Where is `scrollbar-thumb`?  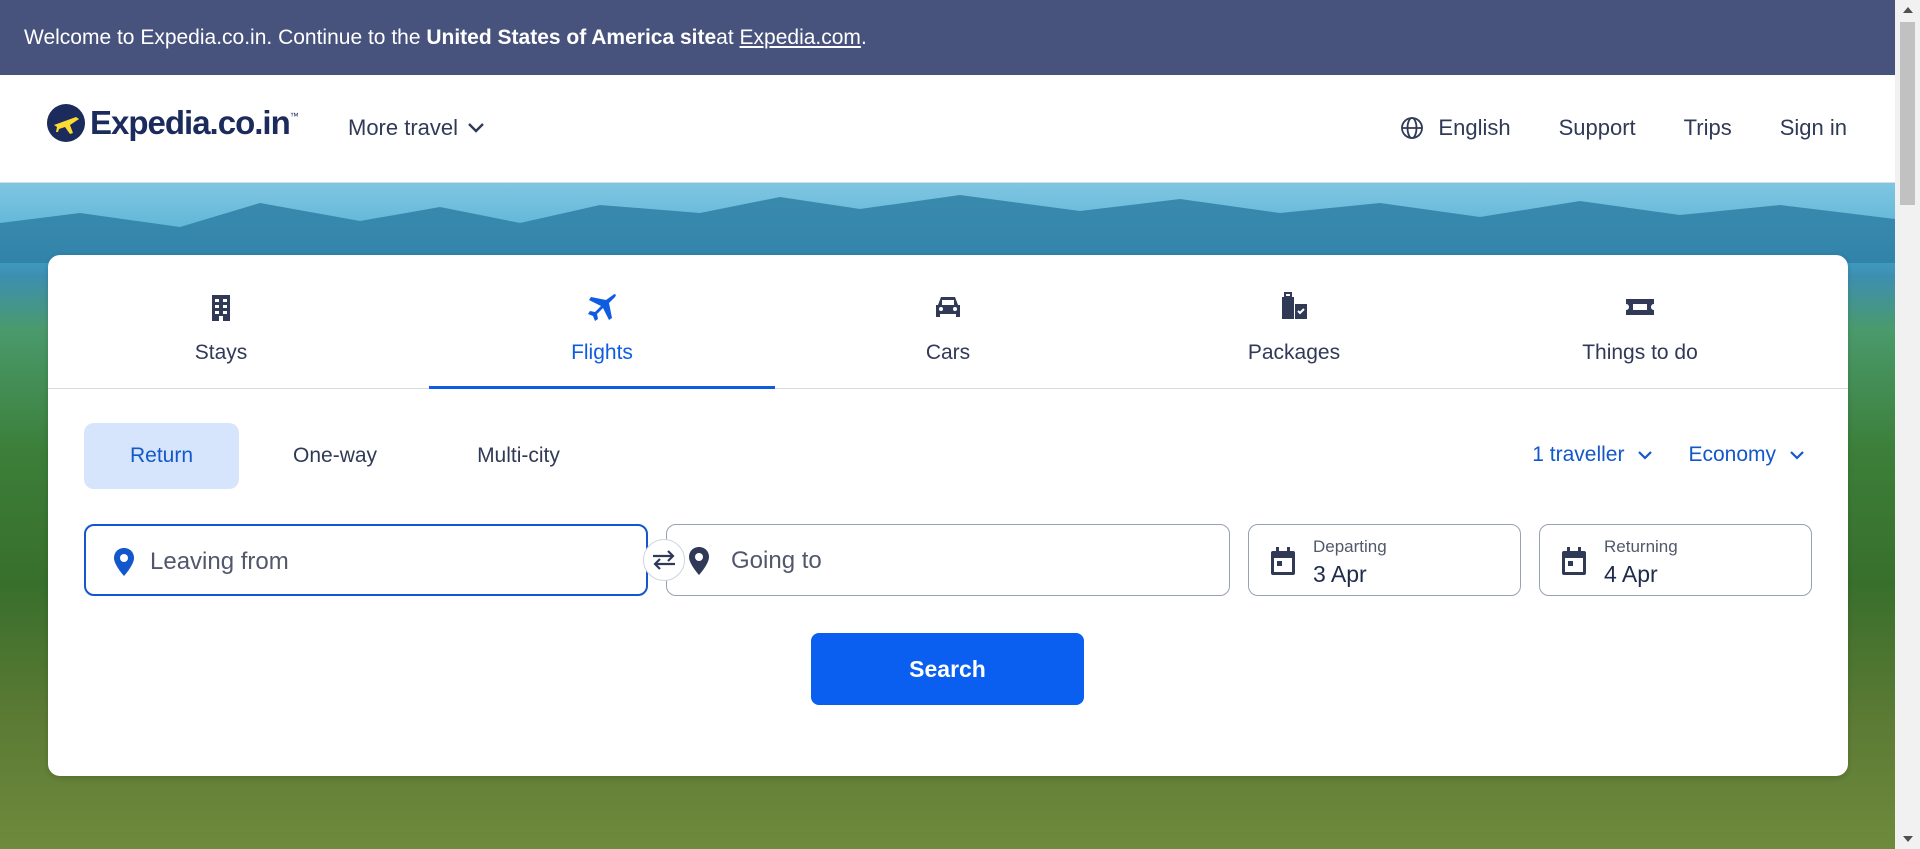 scrollbar-thumb is located at coordinates (1907, 113).